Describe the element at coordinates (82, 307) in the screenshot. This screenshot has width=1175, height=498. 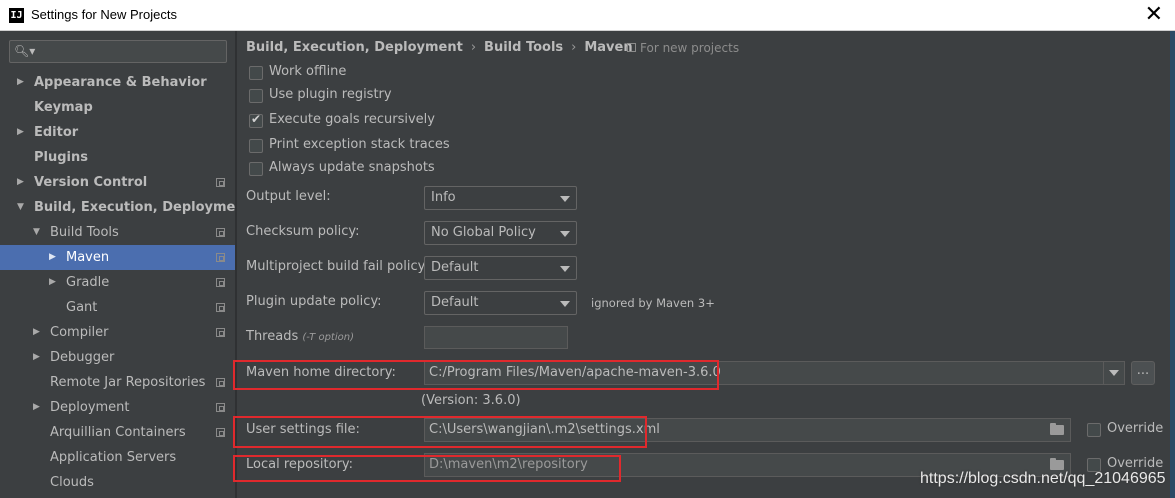
I see `sidebar-item-label: Gant` at that location.